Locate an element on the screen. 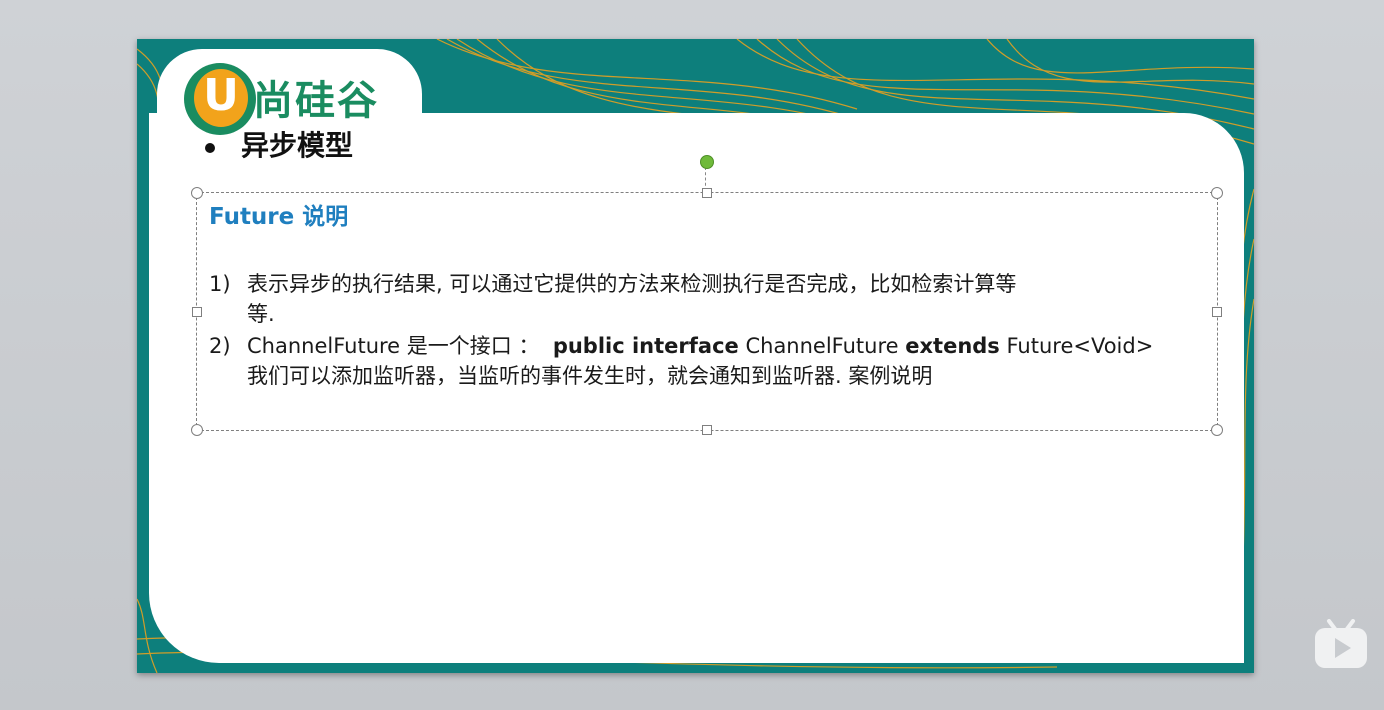 This screenshot has height=710, width=1384. bullet-icon is located at coordinates (210, 148).